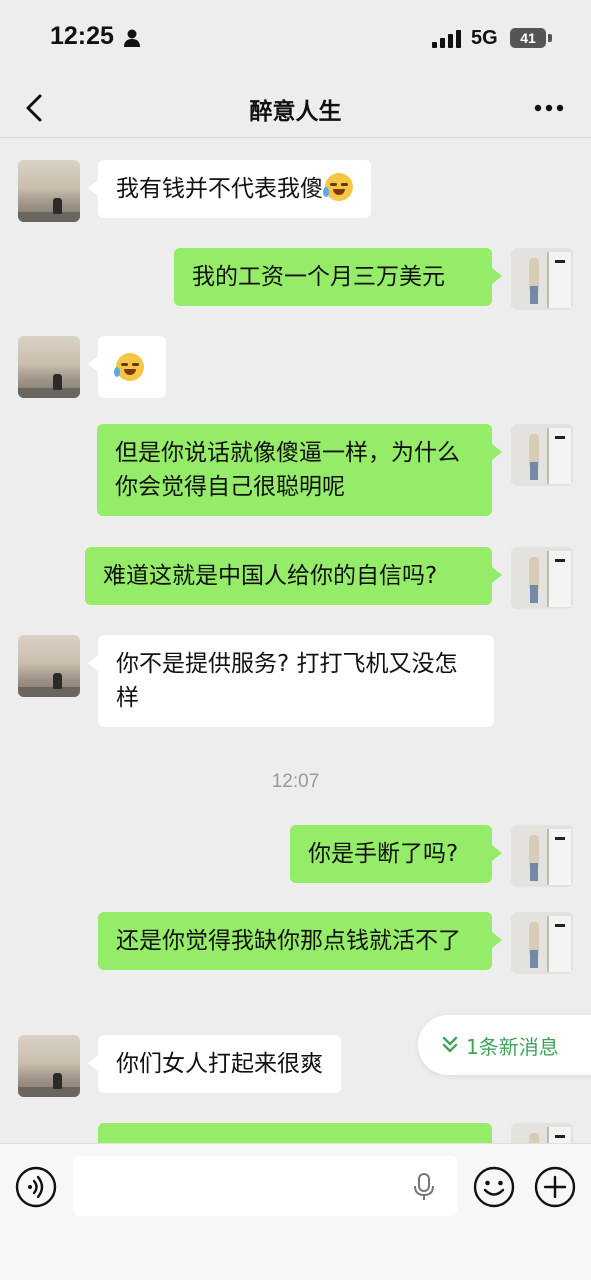 This screenshot has width=591, height=1280. I want to click on plus-icon, so click(555, 1187).